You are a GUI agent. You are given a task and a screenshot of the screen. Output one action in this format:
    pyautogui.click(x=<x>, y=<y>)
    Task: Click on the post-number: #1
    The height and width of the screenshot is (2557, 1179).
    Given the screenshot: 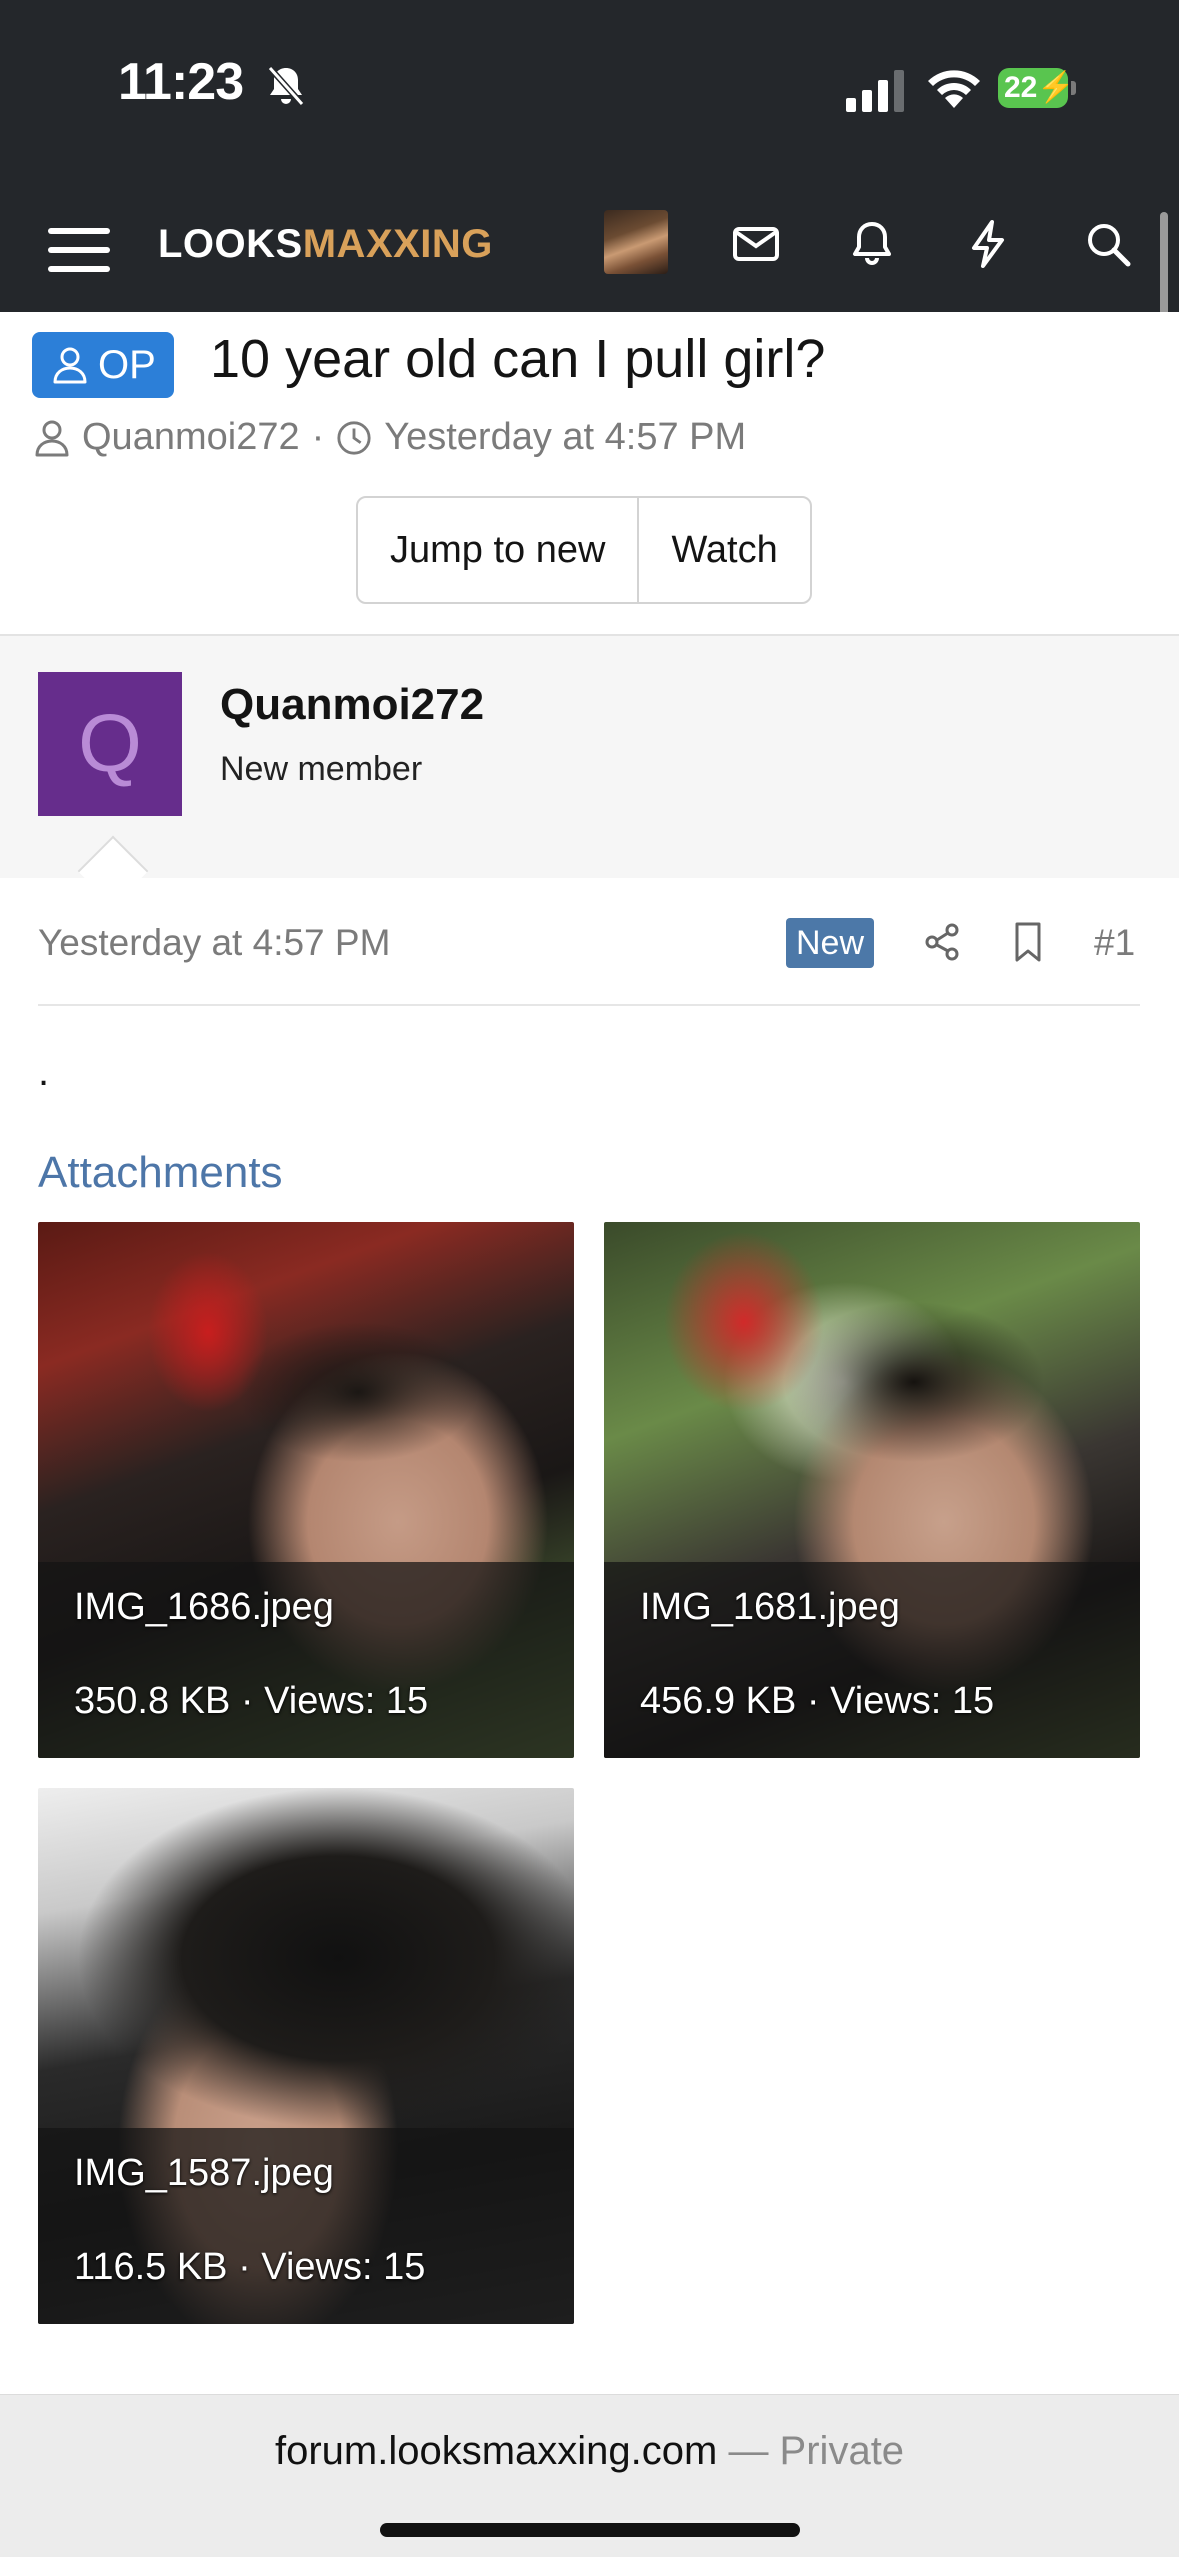 What is the action you would take?
    pyautogui.click(x=1114, y=943)
    